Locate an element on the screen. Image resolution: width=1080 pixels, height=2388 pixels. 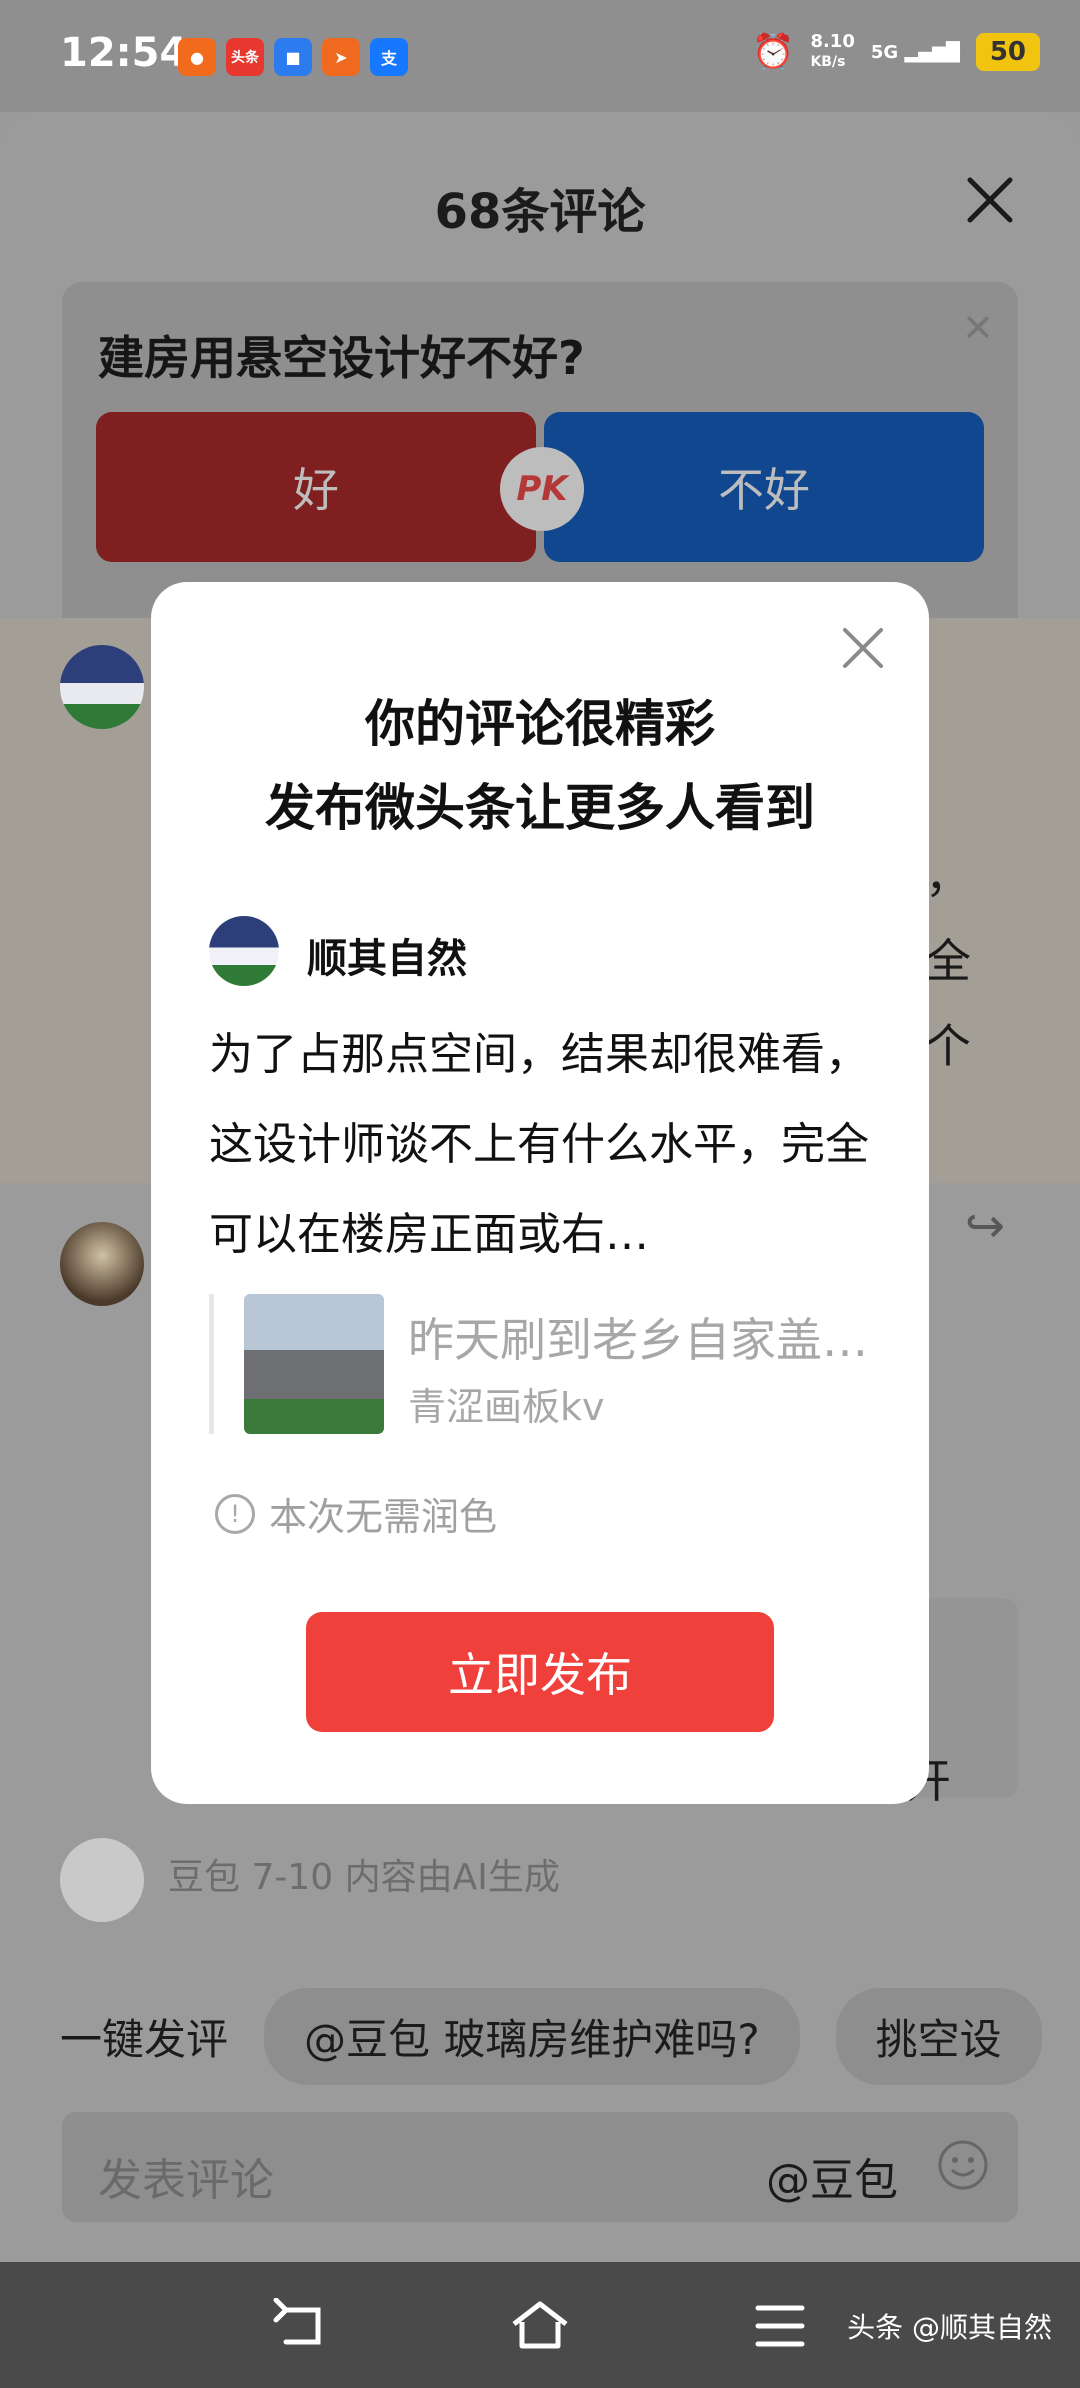
info-icon: ! is located at coordinates (235, 1513).